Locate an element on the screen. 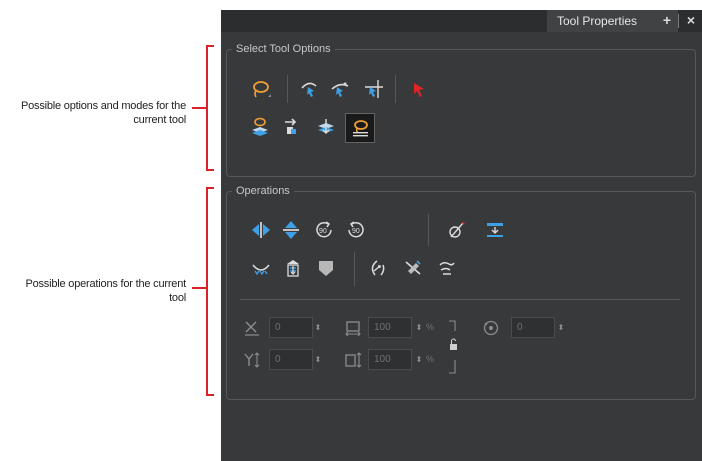 Image resolution: width=702 pixels, height=461 pixels. pencil-to-brush-icon is located at coordinates (457, 230).